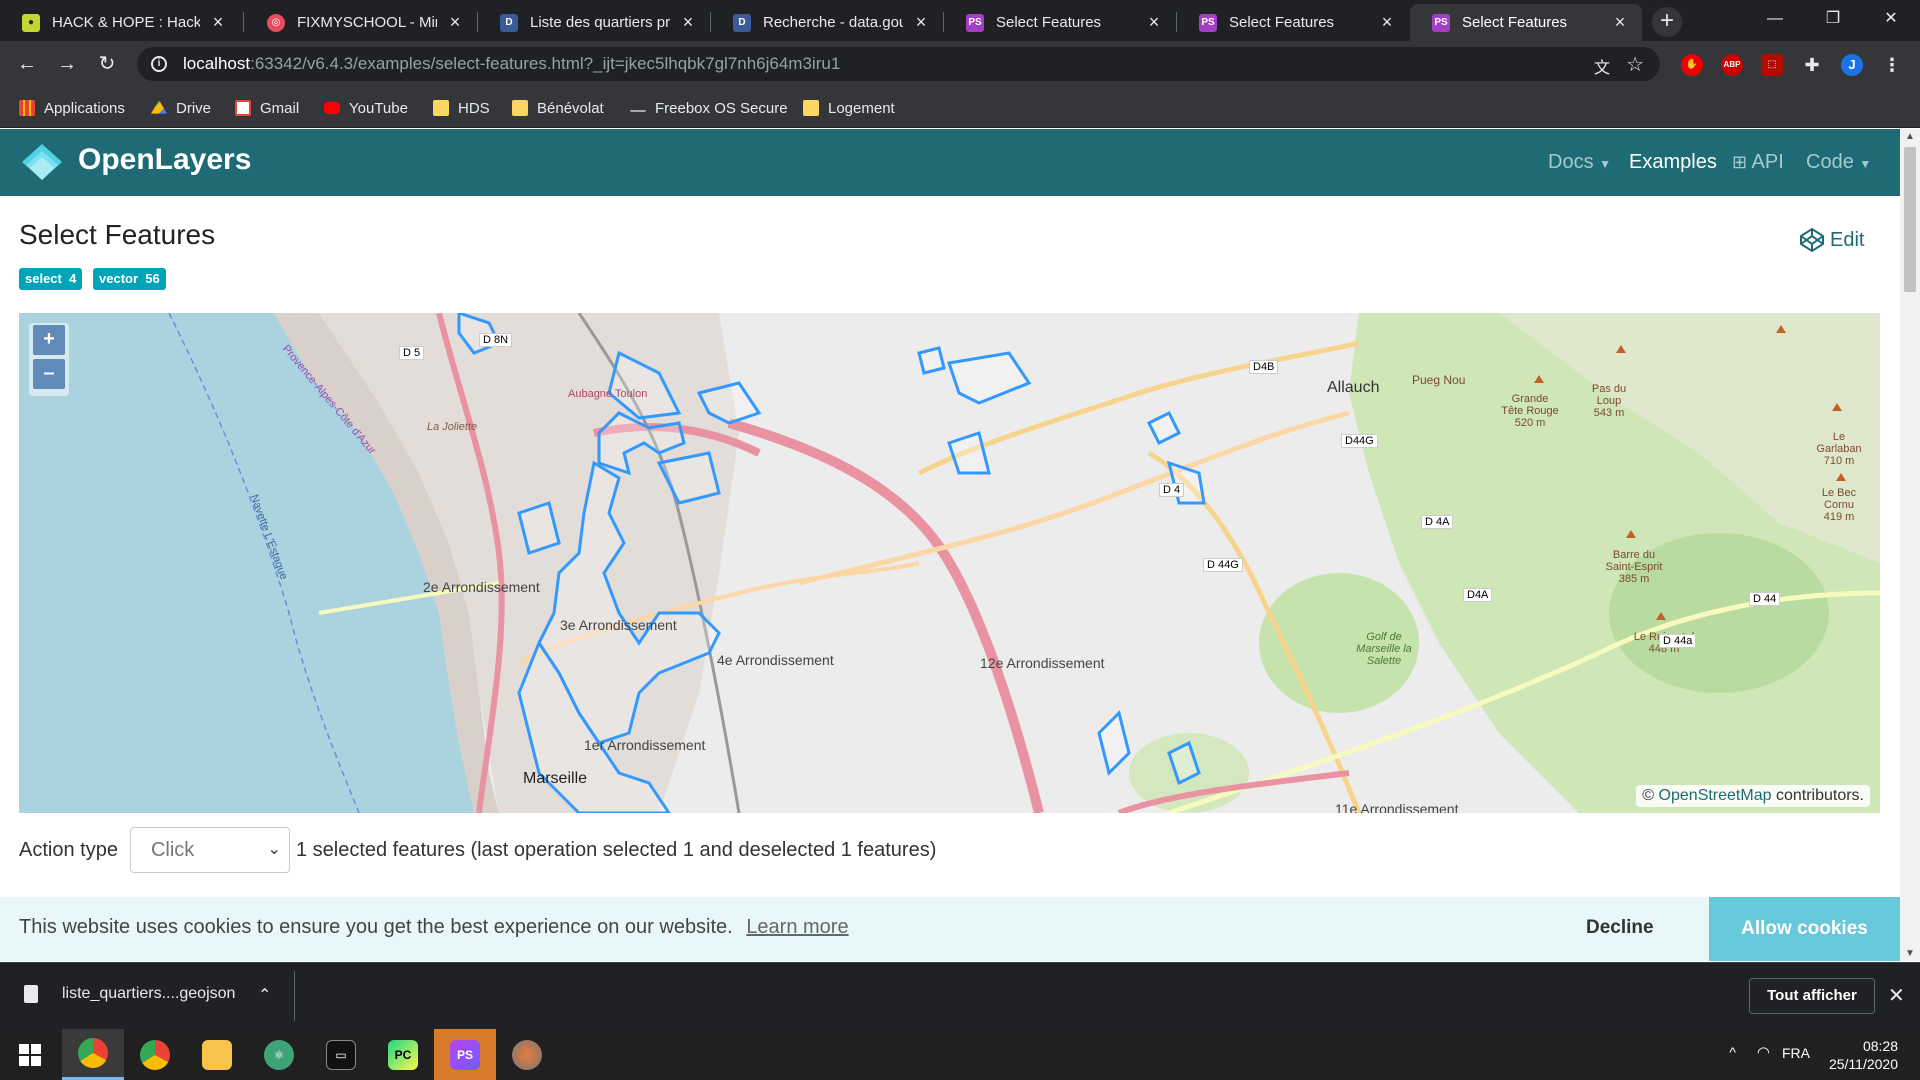 The height and width of the screenshot is (1080, 1920). Describe the element at coordinates (527, 1054) in the screenshot. I see `taskbar-app` at that location.